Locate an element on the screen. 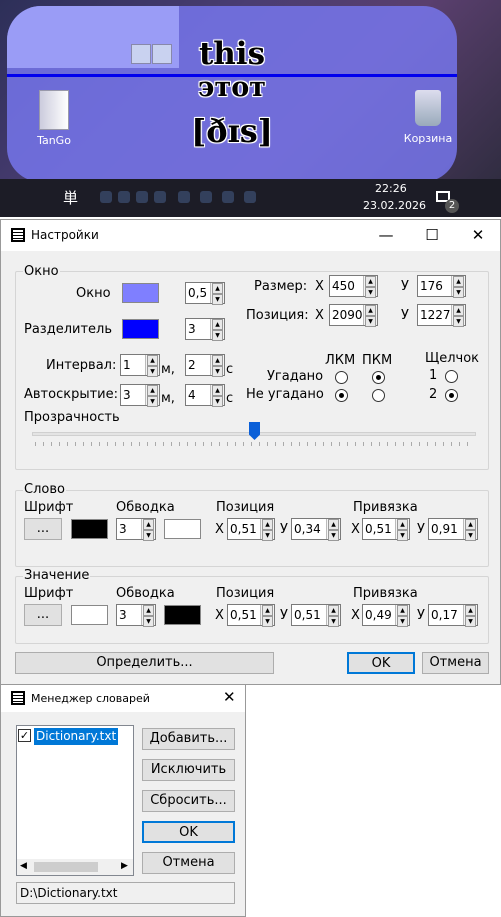 This screenshot has height=917, width=501. list-item: ✓ Dictionary.txt is located at coordinates (74, 736).